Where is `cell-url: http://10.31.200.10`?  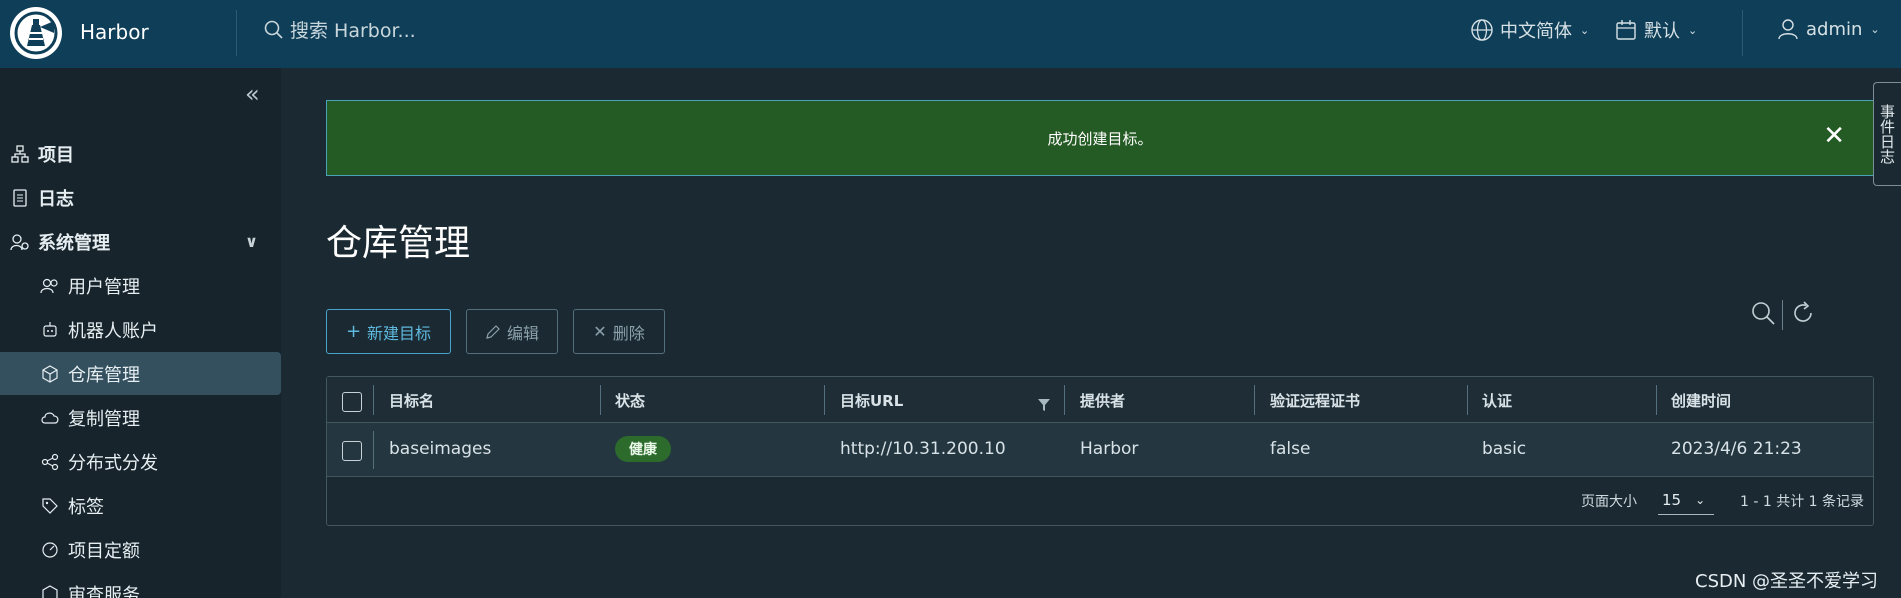
cell-url: http://10.31.200.10 is located at coordinates (923, 449).